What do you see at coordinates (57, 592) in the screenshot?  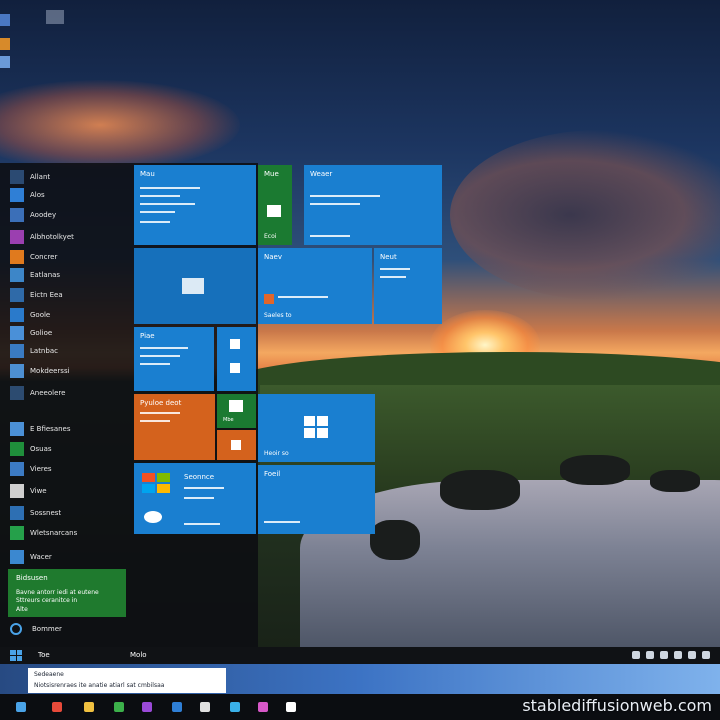 I see `promo-line: Bavne antorr iedi at eutene` at bounding box center [57, 592].